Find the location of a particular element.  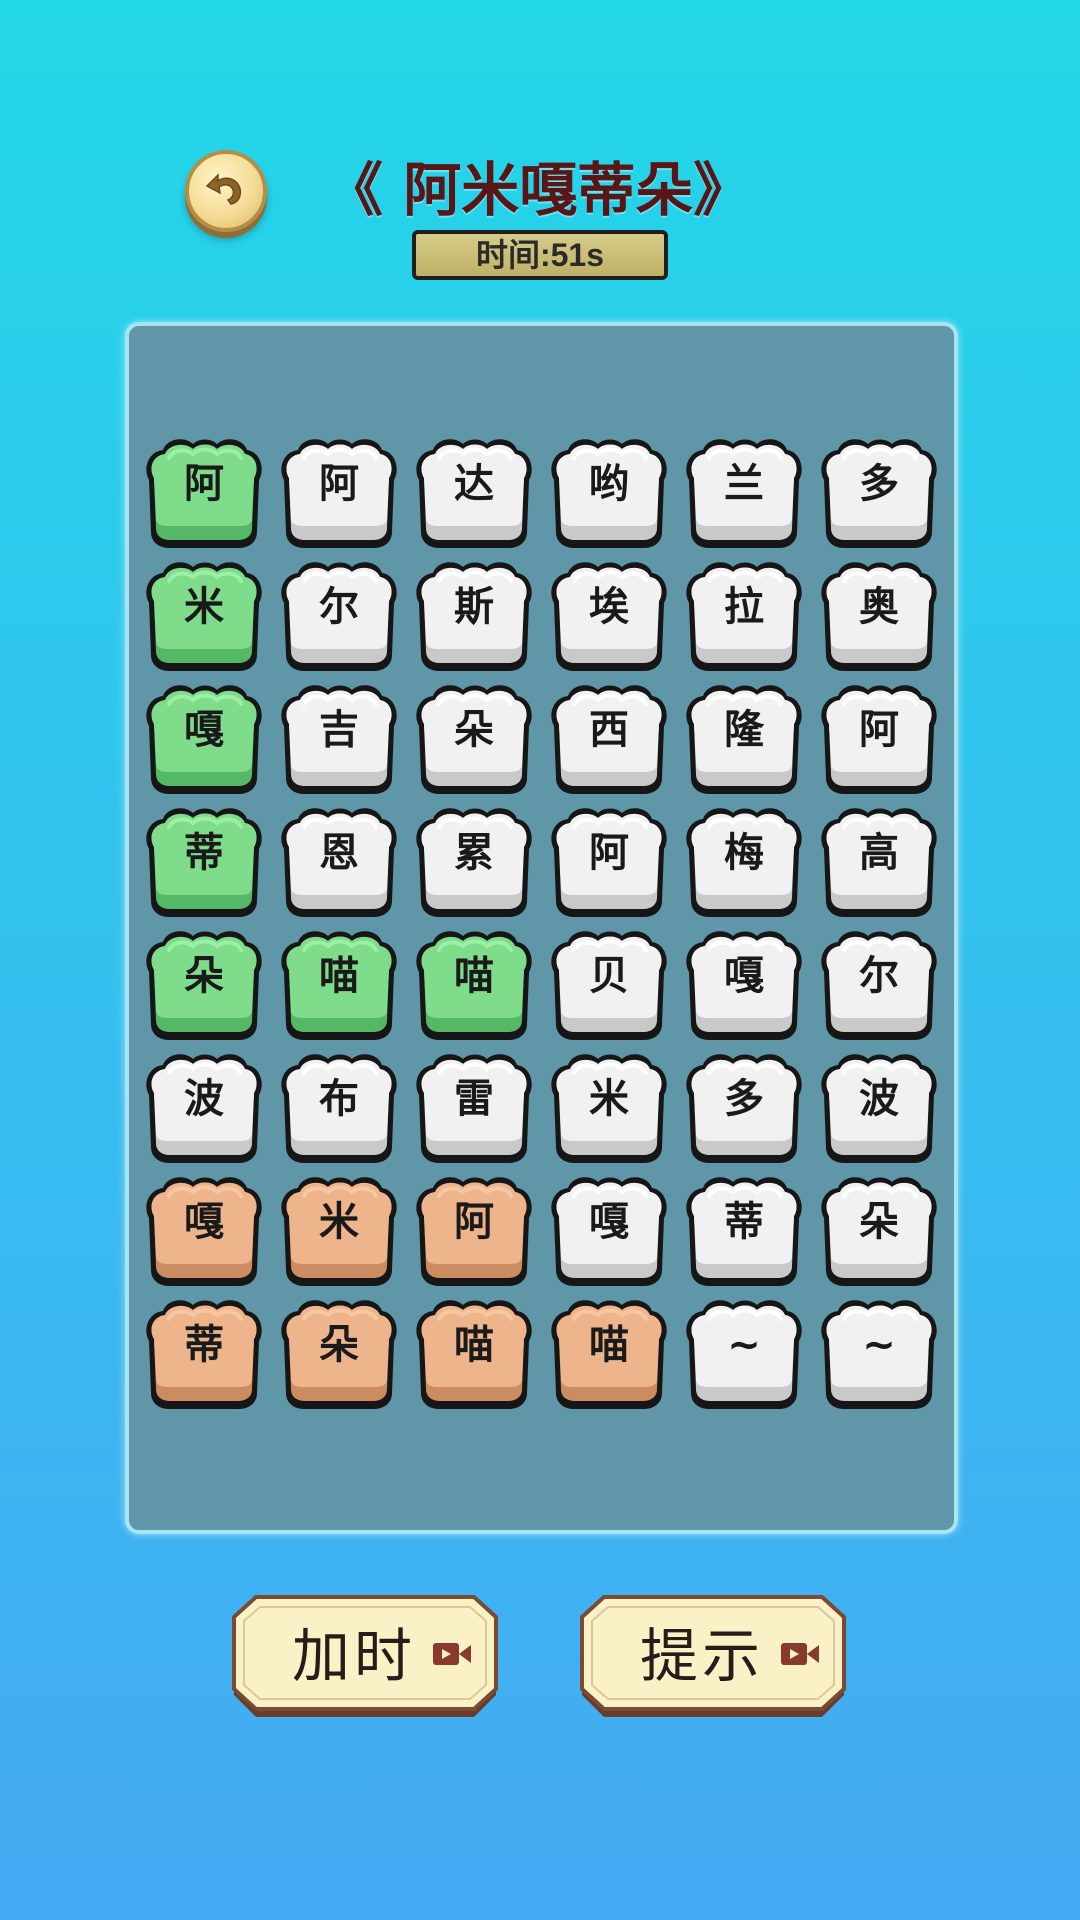

grid-tile: 贝 is located at coordinates (609, 985).